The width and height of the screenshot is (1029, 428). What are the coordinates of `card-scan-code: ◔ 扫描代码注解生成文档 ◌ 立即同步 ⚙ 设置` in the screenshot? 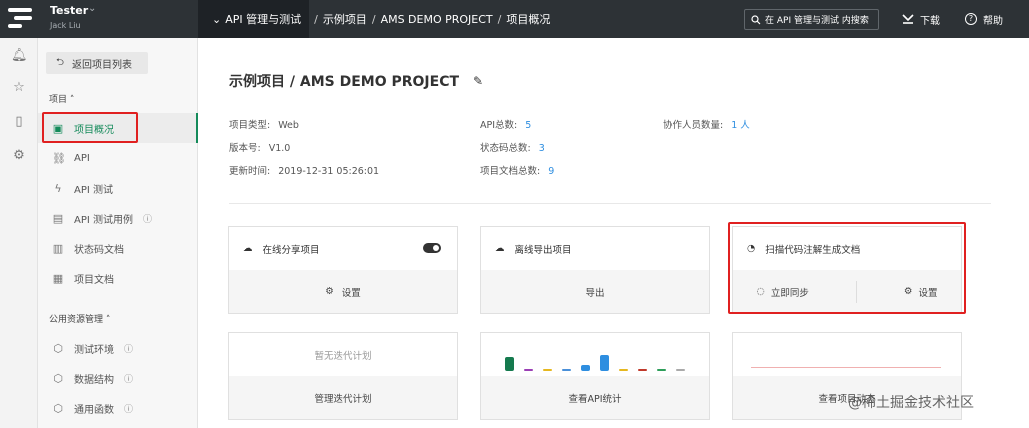 It's located at (847, 270).